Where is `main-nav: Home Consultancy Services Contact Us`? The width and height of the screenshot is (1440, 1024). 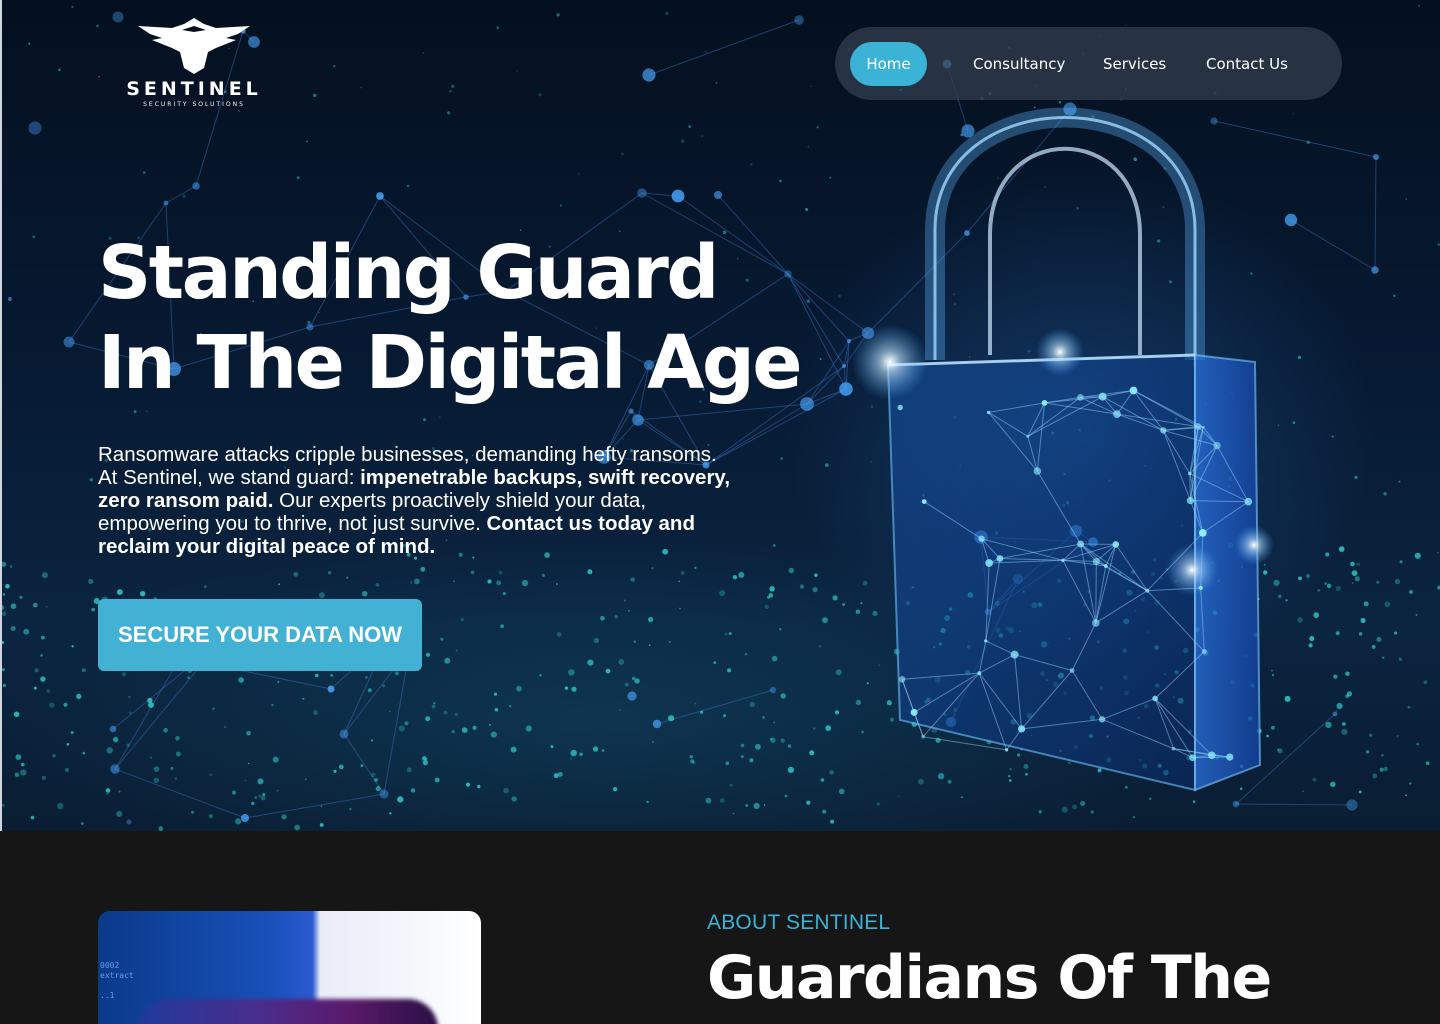 main-nav: Home Consultancy Services Contact Us is located at coordinates (1088, 63).